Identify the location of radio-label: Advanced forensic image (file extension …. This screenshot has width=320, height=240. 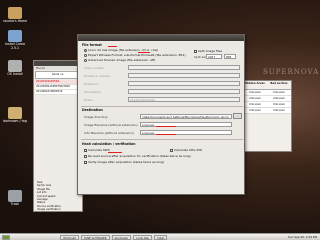
(122, 60).